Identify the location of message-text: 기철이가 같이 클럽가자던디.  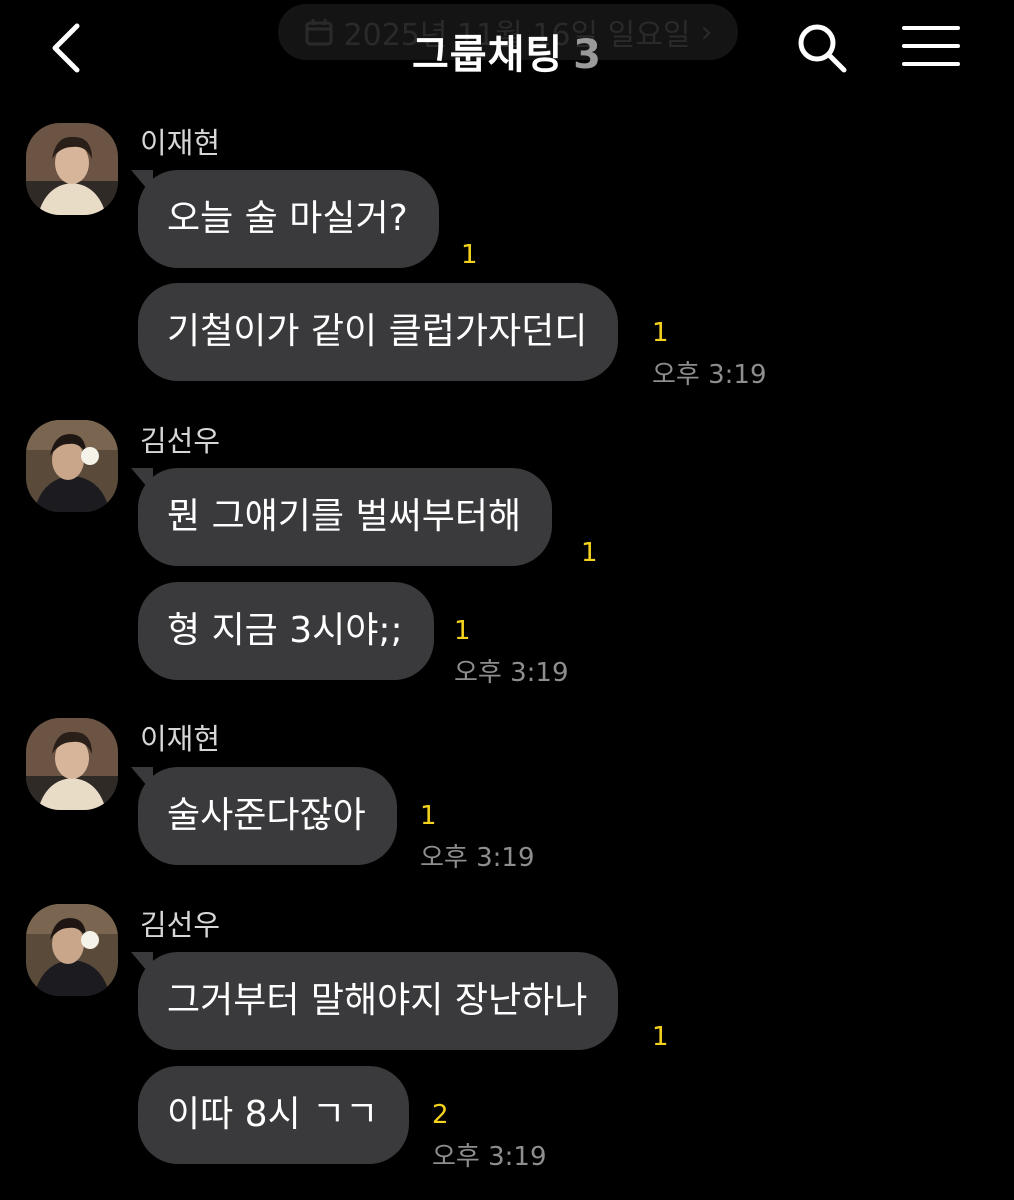
(377, 331).